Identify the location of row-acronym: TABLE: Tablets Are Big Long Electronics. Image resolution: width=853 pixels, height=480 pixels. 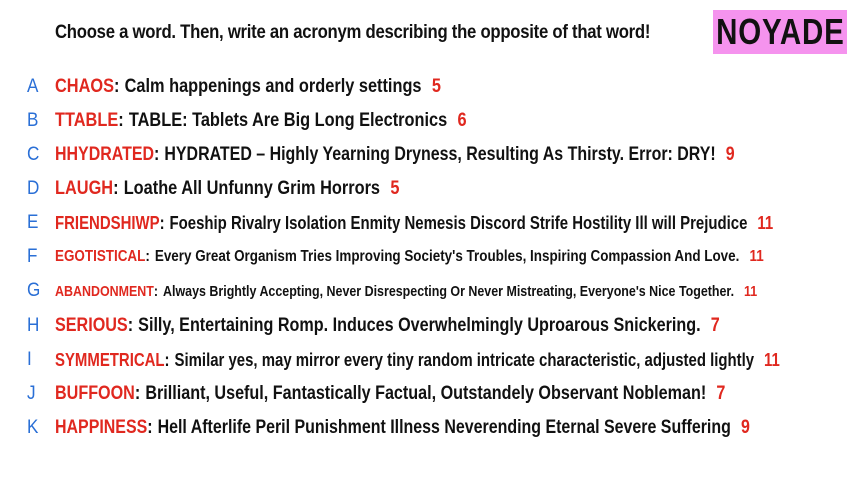
(288, 120).